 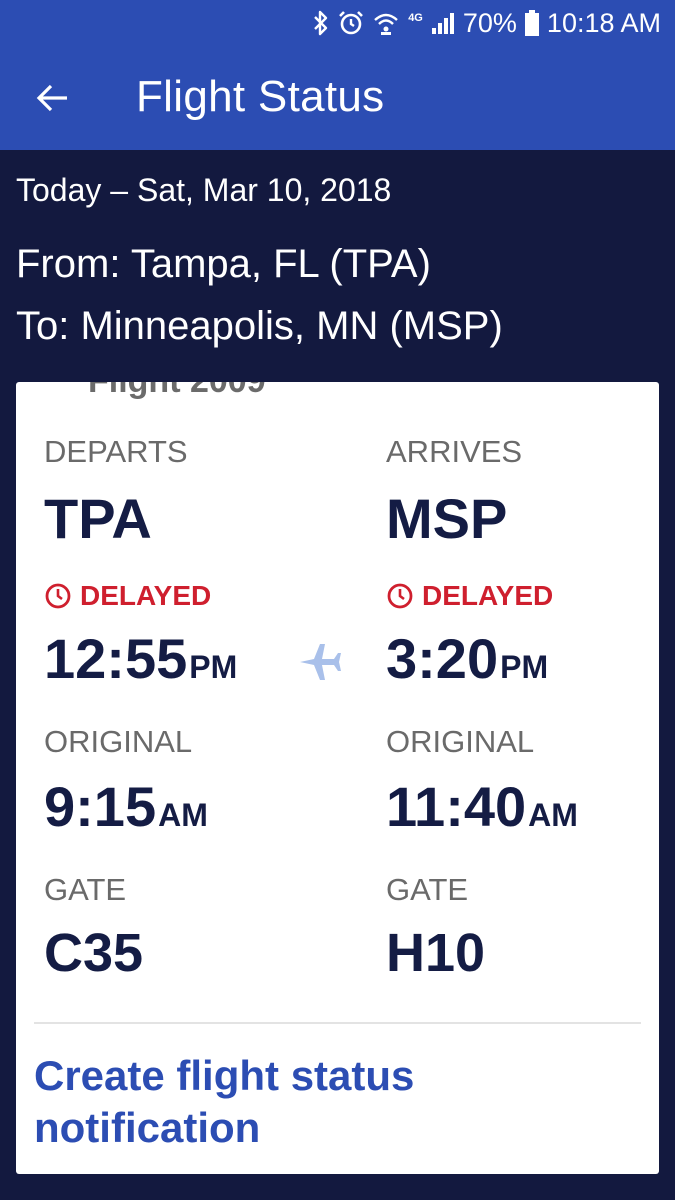 I want to click on destination-city: To: Minneapolis, MN (MSP), so click(x=259, y=326).